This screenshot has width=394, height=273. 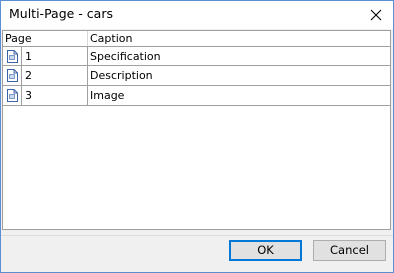 I want to click on table-row: 2 Description, so click(x=196, y=76).